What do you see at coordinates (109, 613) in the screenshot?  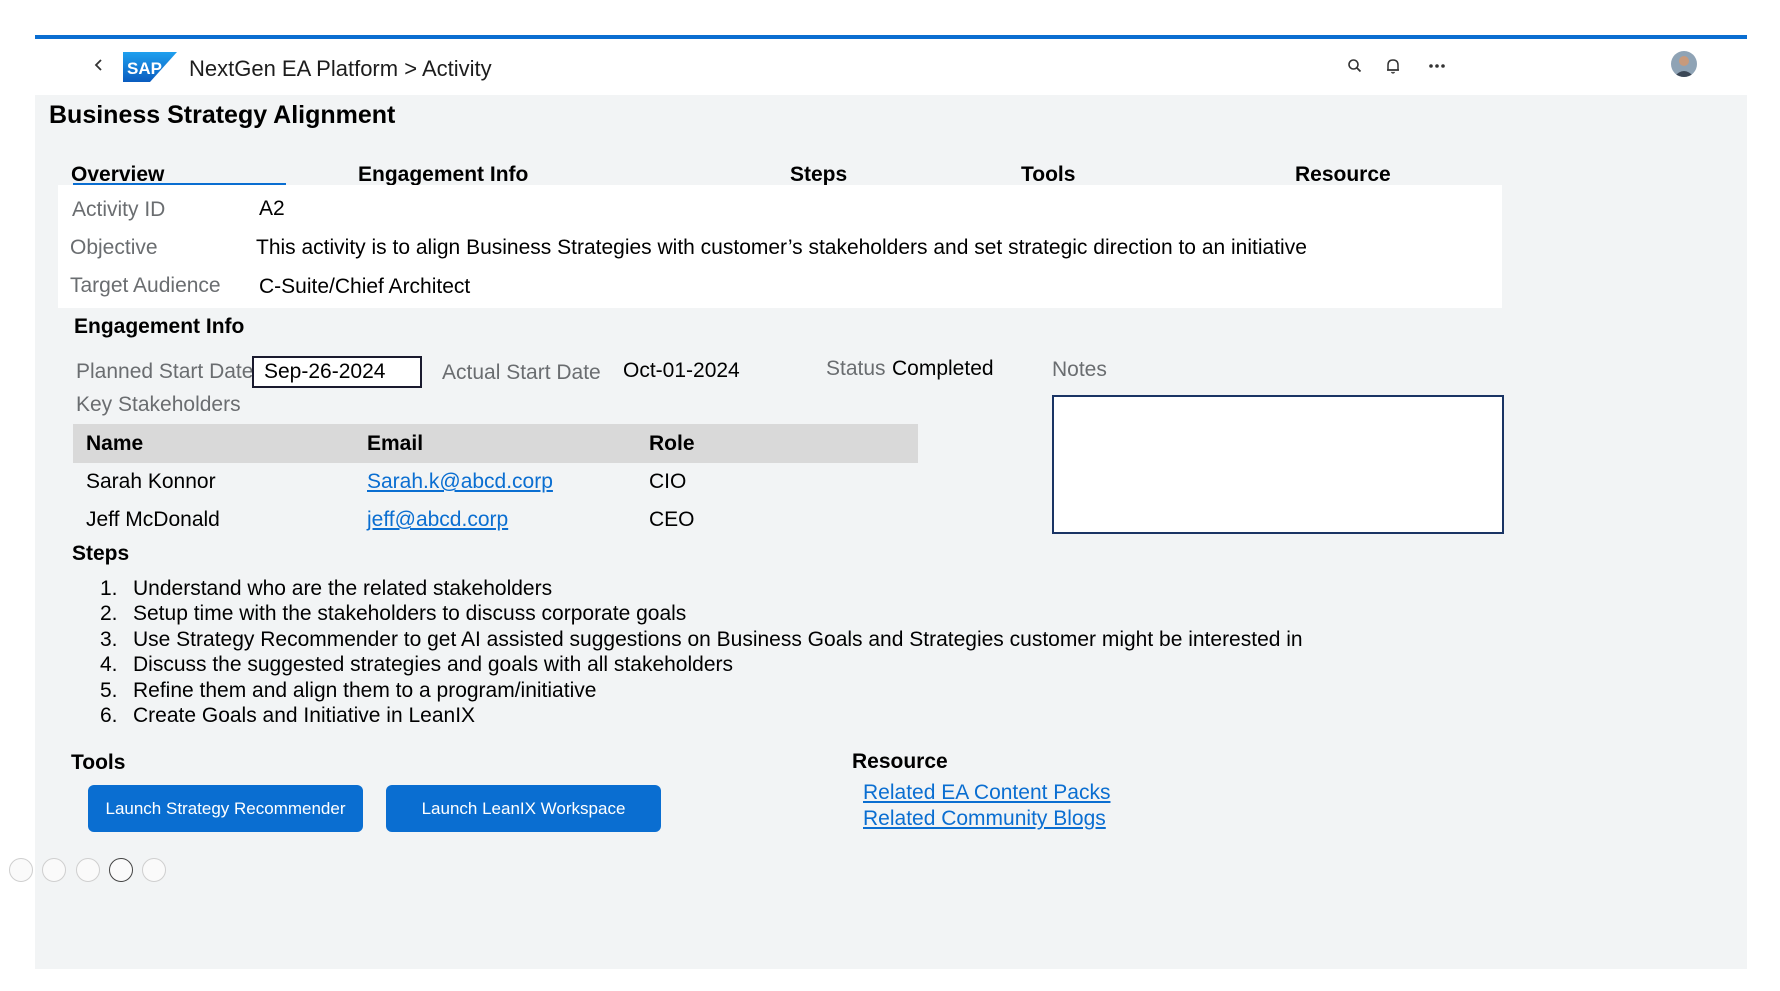 I see `step-number: 2.` at bounding box center [109, 613].